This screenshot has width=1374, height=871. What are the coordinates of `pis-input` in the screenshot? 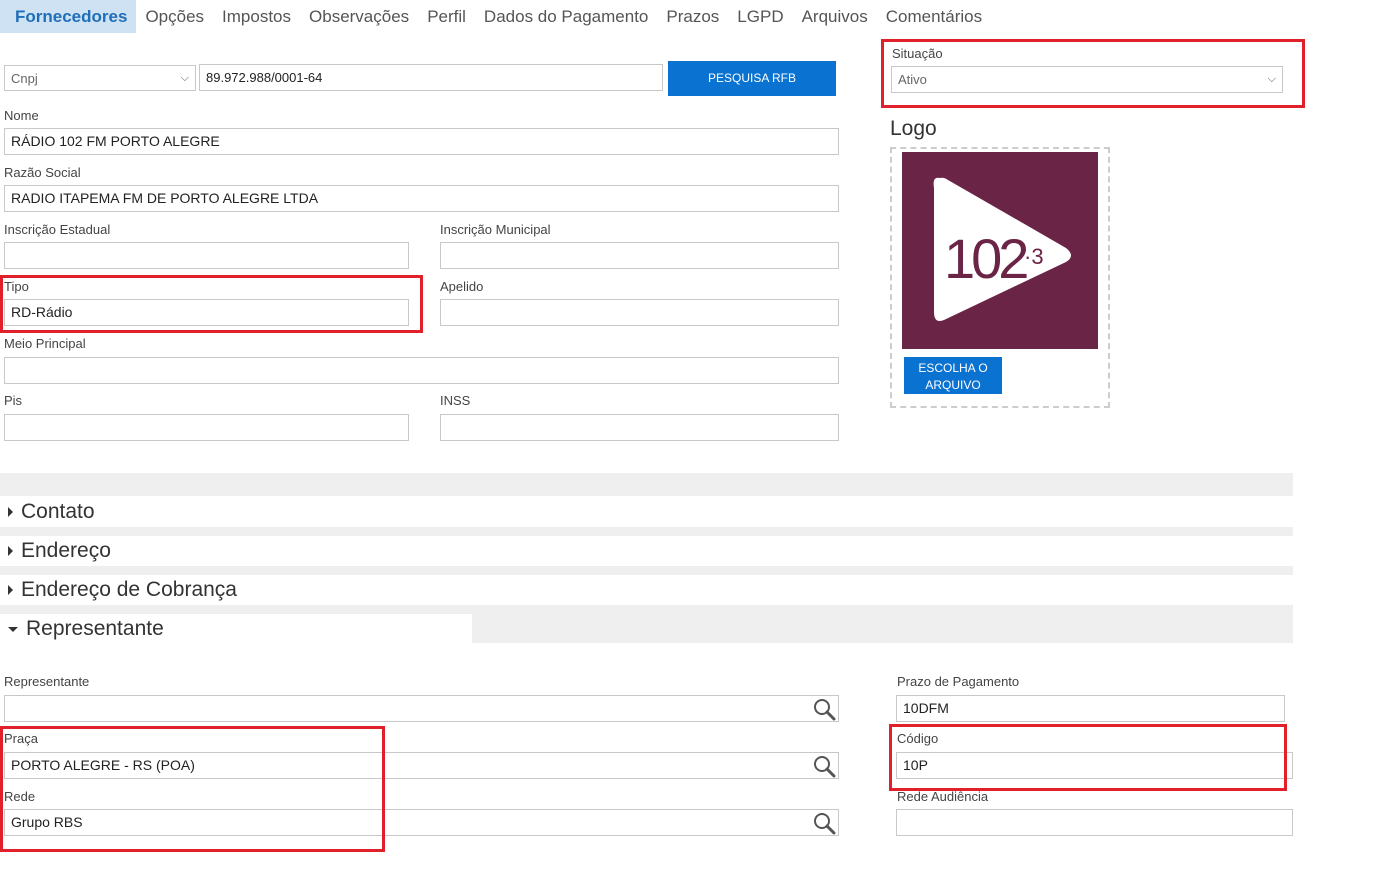 It's located at (206, 427).